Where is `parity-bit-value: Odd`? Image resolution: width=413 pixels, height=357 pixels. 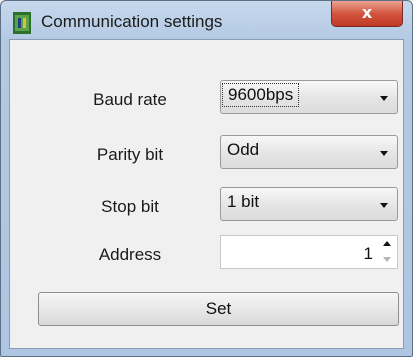 parity-bit-value: Odd is located at coordinates (243, 149).